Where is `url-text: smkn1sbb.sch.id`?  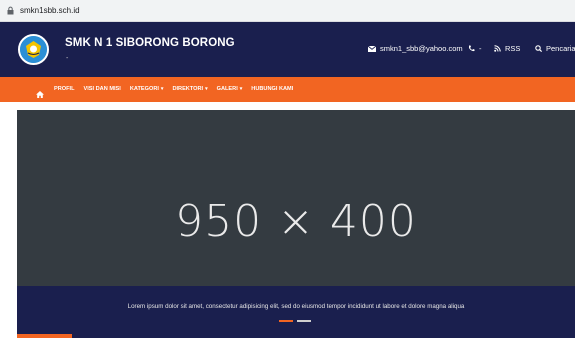 url-text: smkn1sbb.sch.id is located at coordinates (50, 10).